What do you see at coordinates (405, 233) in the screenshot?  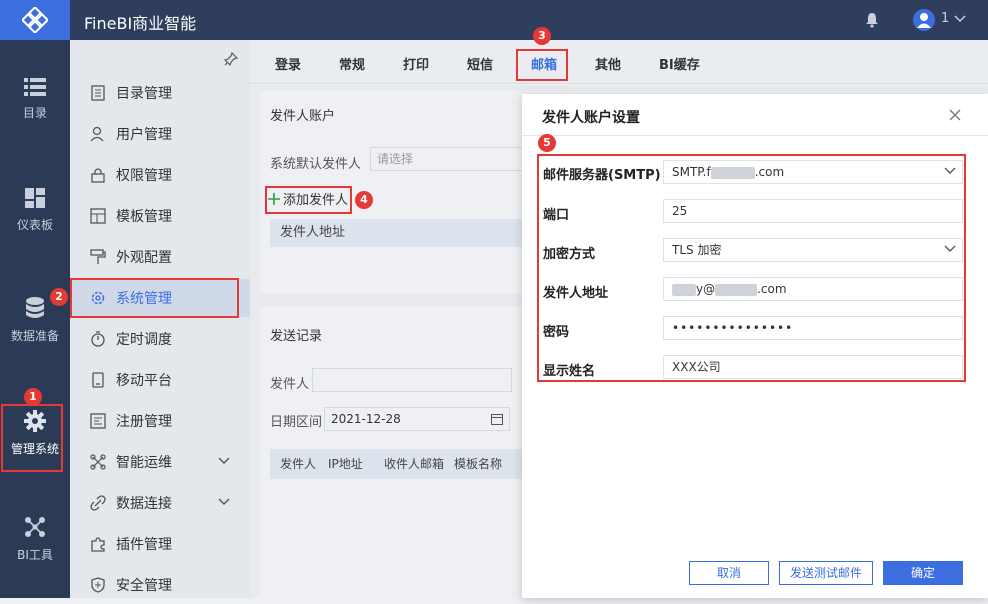 I see `sender-address-header: 发件人地址` at bounding box center [405, 233].